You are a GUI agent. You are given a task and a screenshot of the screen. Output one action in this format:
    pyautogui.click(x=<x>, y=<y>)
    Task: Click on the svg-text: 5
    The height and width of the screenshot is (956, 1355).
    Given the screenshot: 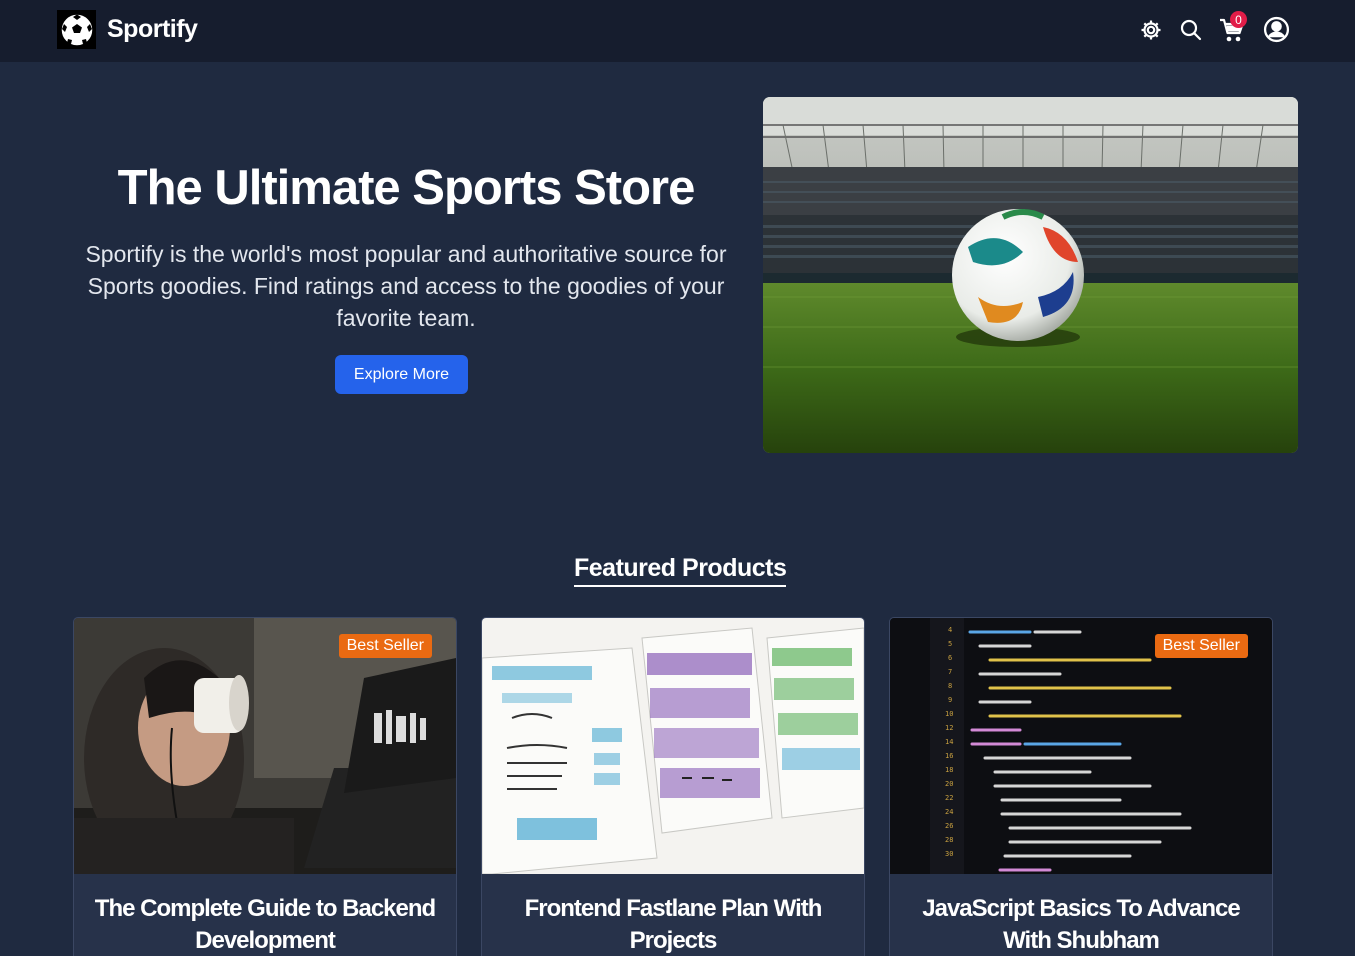 What is the action you would take?
    pyautogui.click(x=950, y=644)
    